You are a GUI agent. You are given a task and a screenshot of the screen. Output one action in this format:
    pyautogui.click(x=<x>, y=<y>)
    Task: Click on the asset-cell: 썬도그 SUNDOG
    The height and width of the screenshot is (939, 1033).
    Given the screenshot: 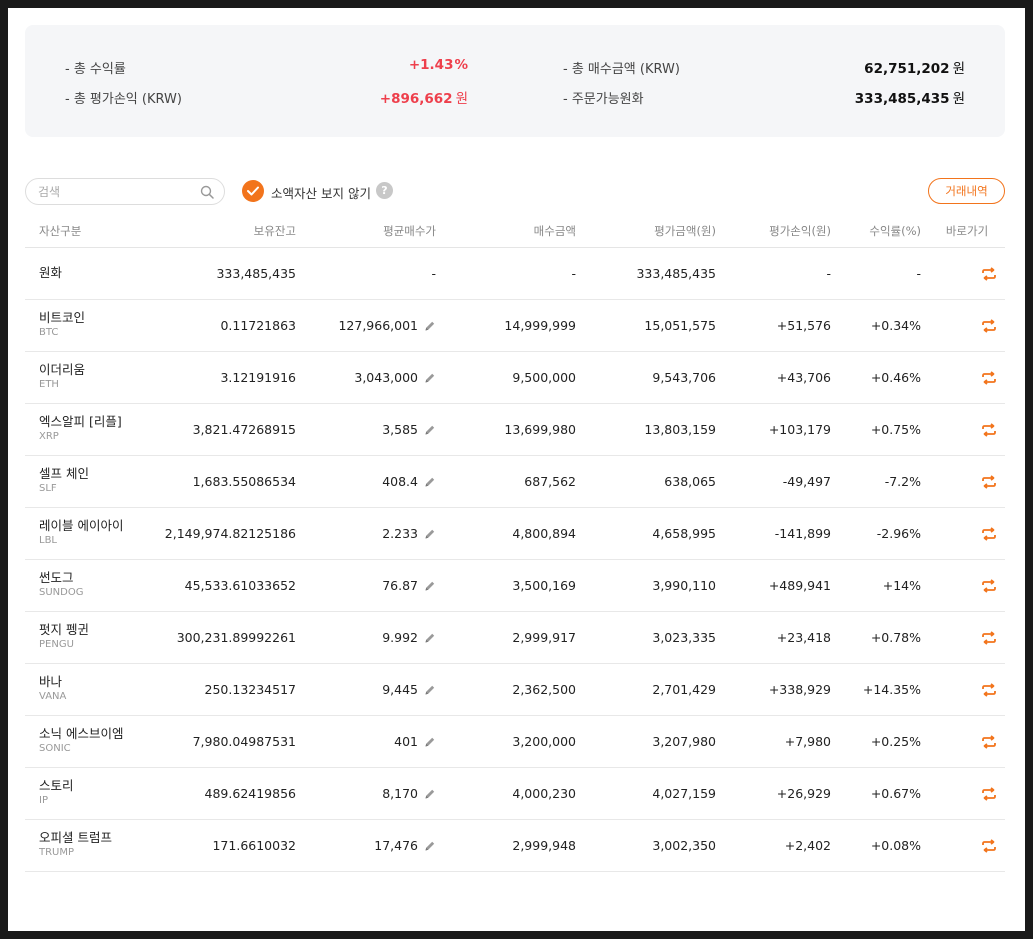 What is the action you would take?
    pyautogui.click(x=90, y=585)
    